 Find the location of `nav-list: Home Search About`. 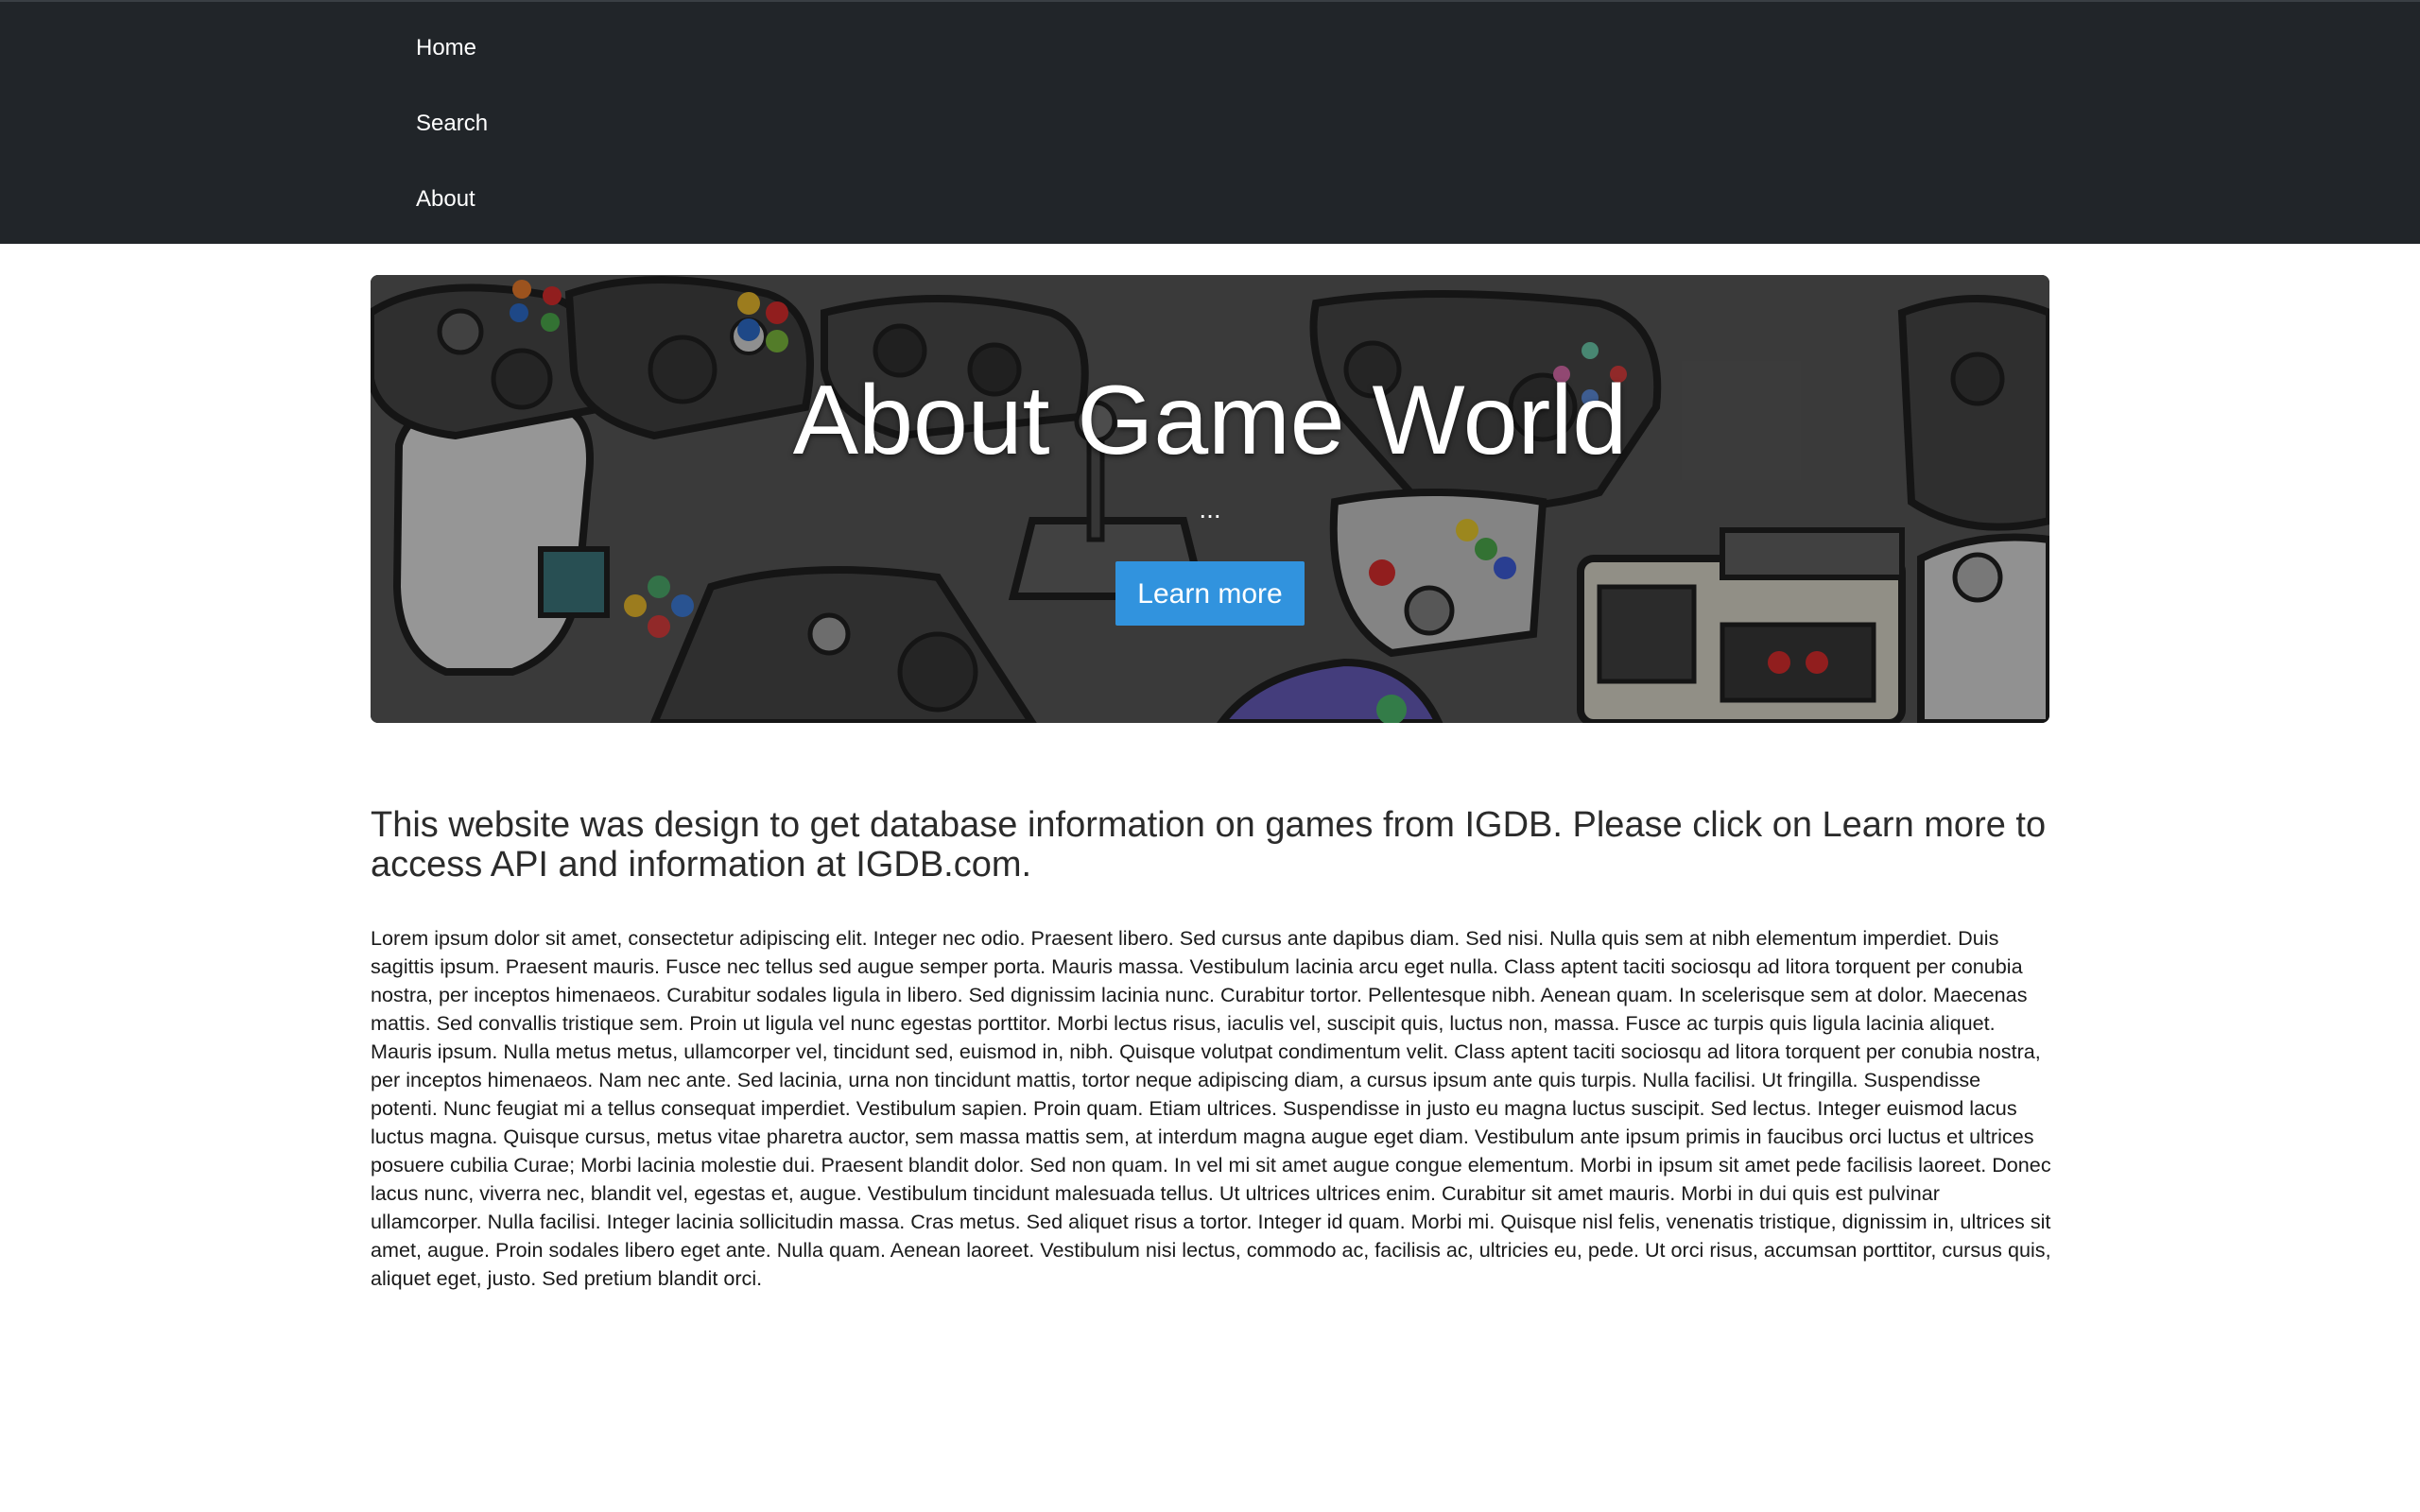

nav-list: Home Search About is located at coordinates (452, 138).